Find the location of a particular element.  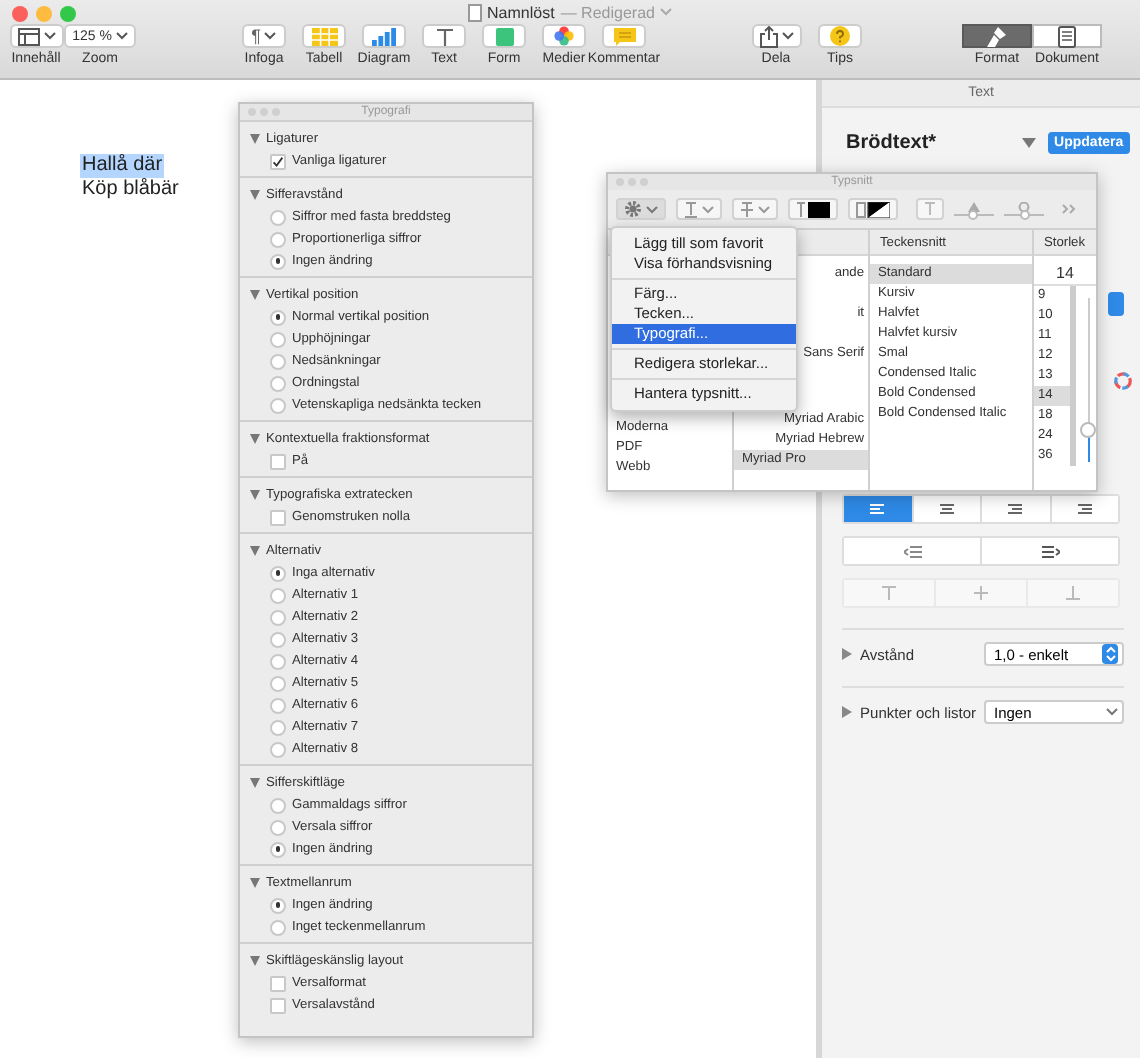

strikethrough-icon is located at coordinates (747, 209).